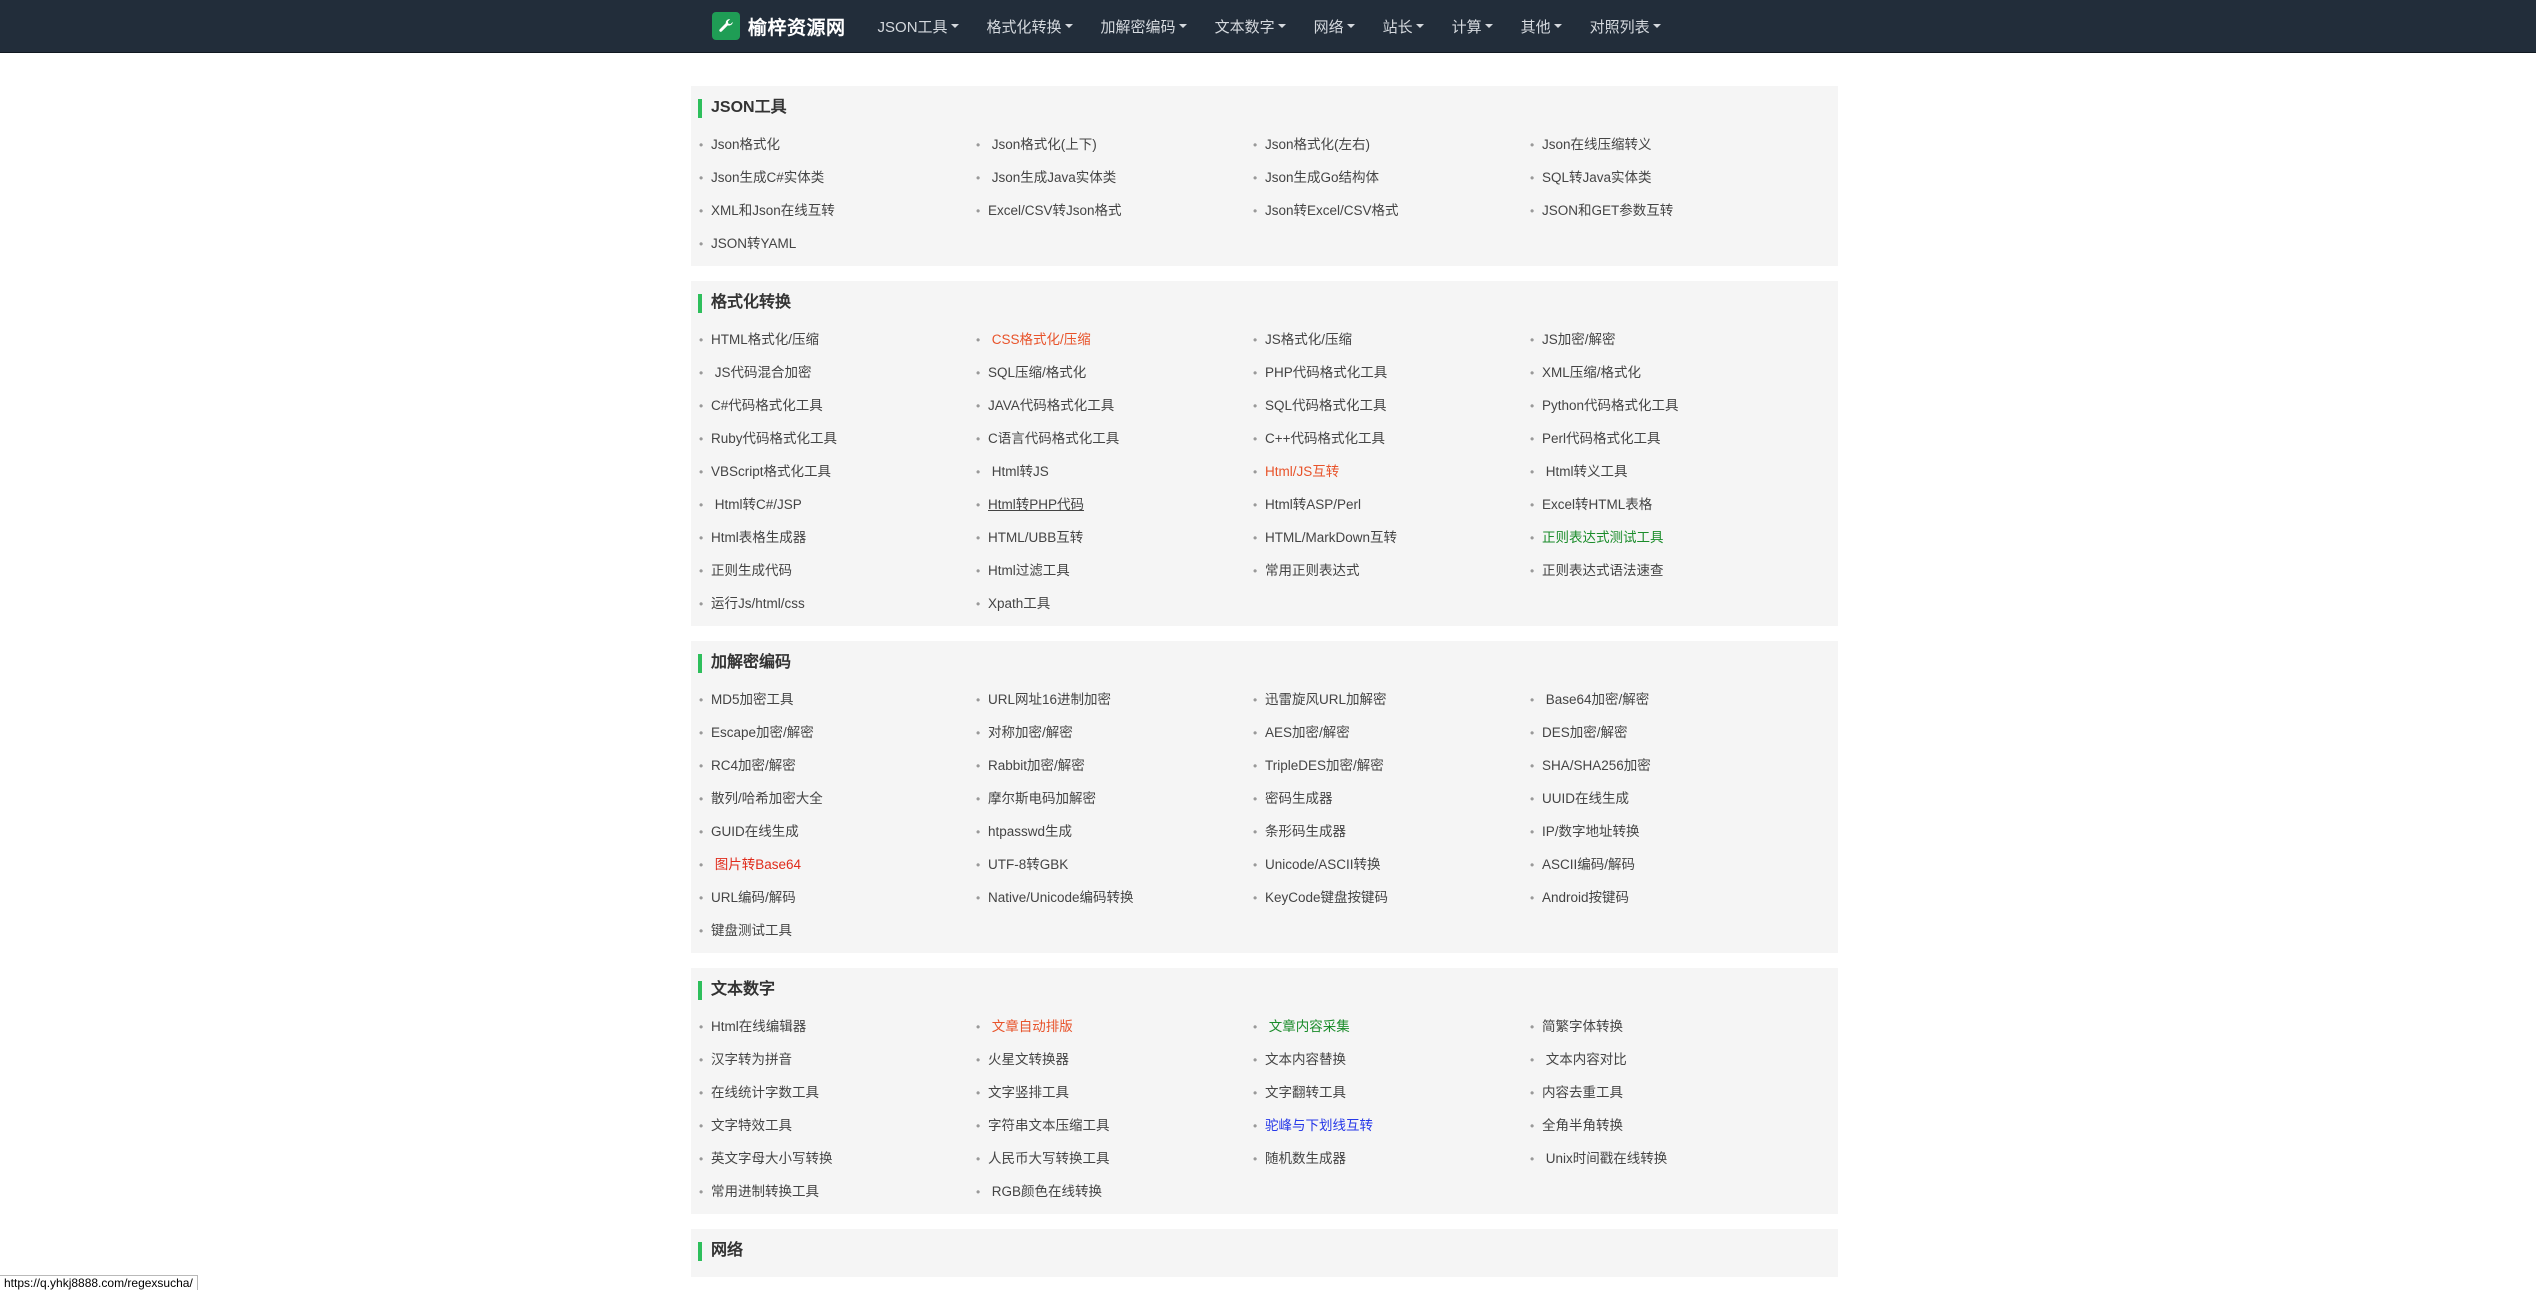 The width and height of the screenshot is (2536, 1292). What do you see at coordinates (1391, 732) in the screenshot?
I see `tool-link: • AES加密/解密` at bounding box center [1391, 732].